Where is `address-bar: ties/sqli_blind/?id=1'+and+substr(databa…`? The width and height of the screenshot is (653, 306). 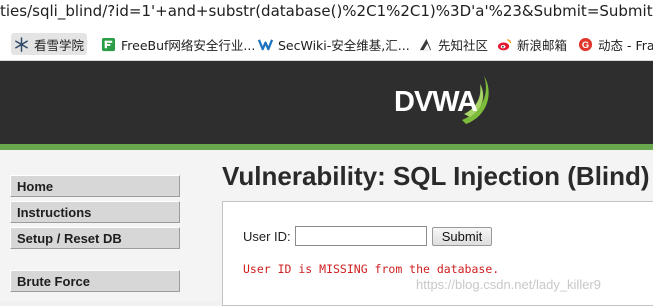 address-bar: ties/sqli_blind/?id=1'+and+substr(databa… is located at coordinates (326, 13).